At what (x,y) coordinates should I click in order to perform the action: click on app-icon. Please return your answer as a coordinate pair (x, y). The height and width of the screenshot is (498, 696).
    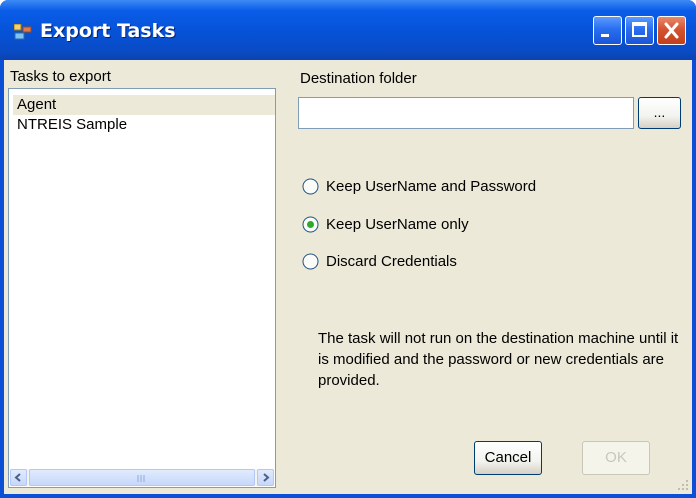
    Looking at the image, I should click on (22, 31).